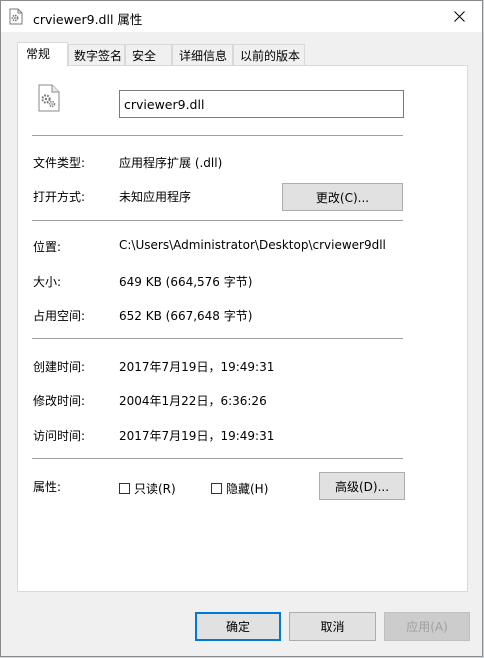  I want to click on hidden-checkbox-box, so click(216, 488).